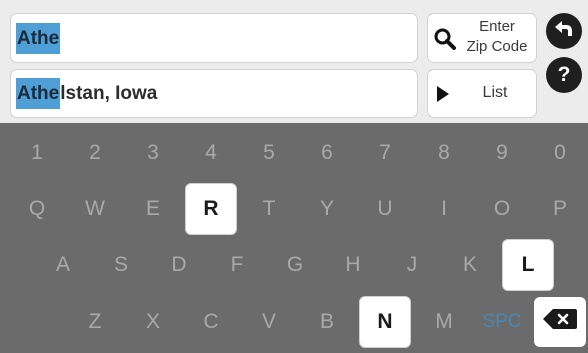  Describe the element at coordinates (559, 208) in the screenshot. I see `key-p: P` at that location.